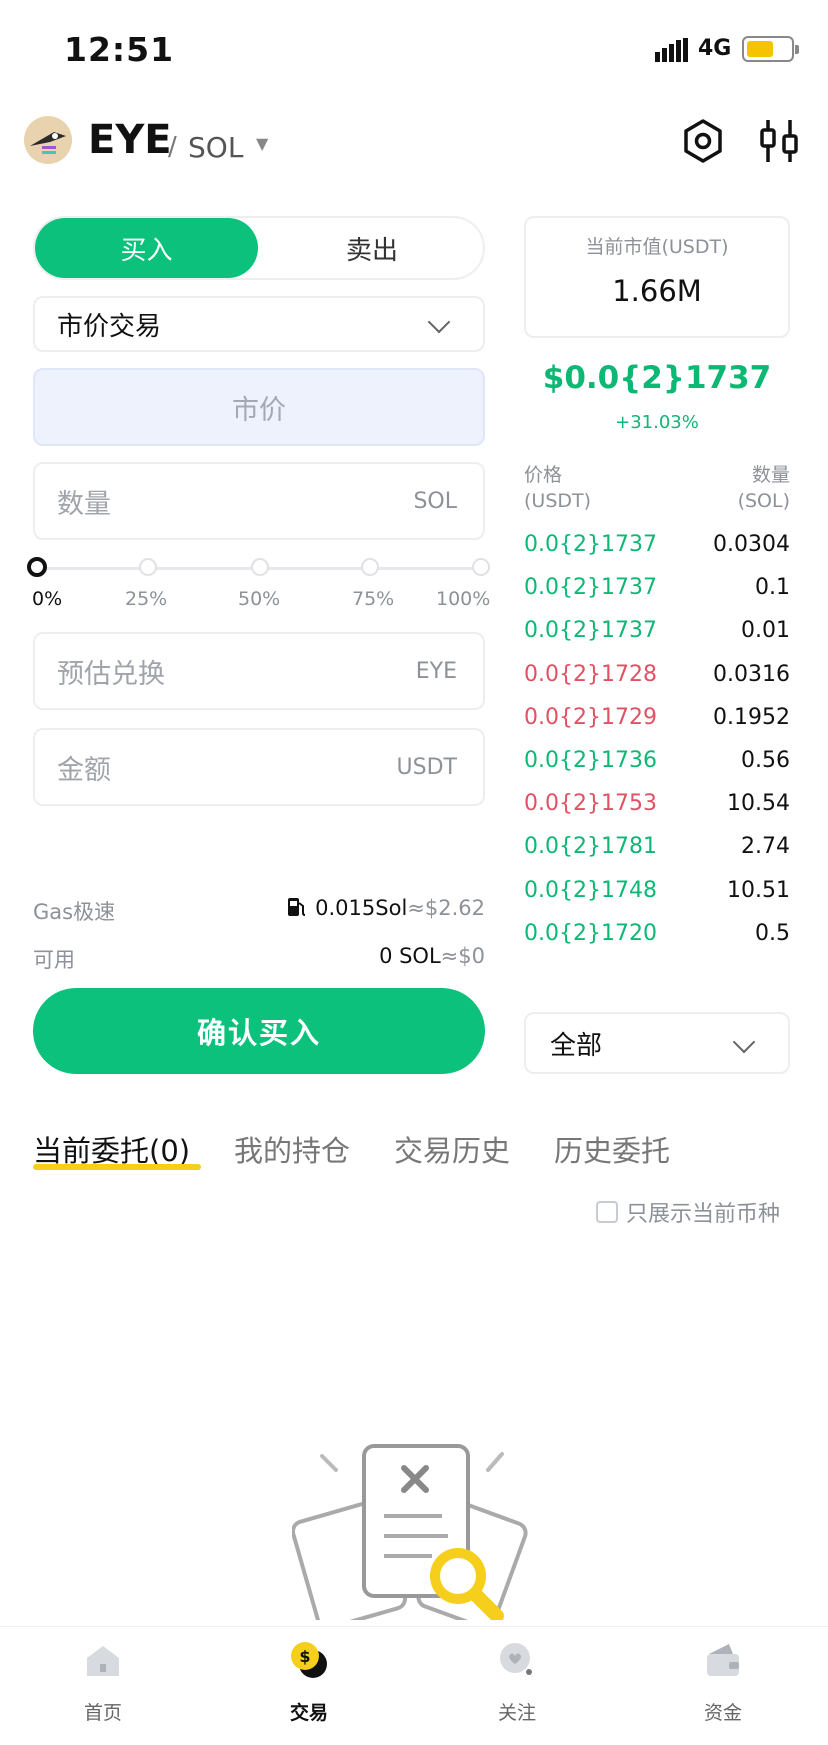  Describe the element at coordinates (779, 141) in the screenshot. I see `candlestick-chart-icon` at that location.